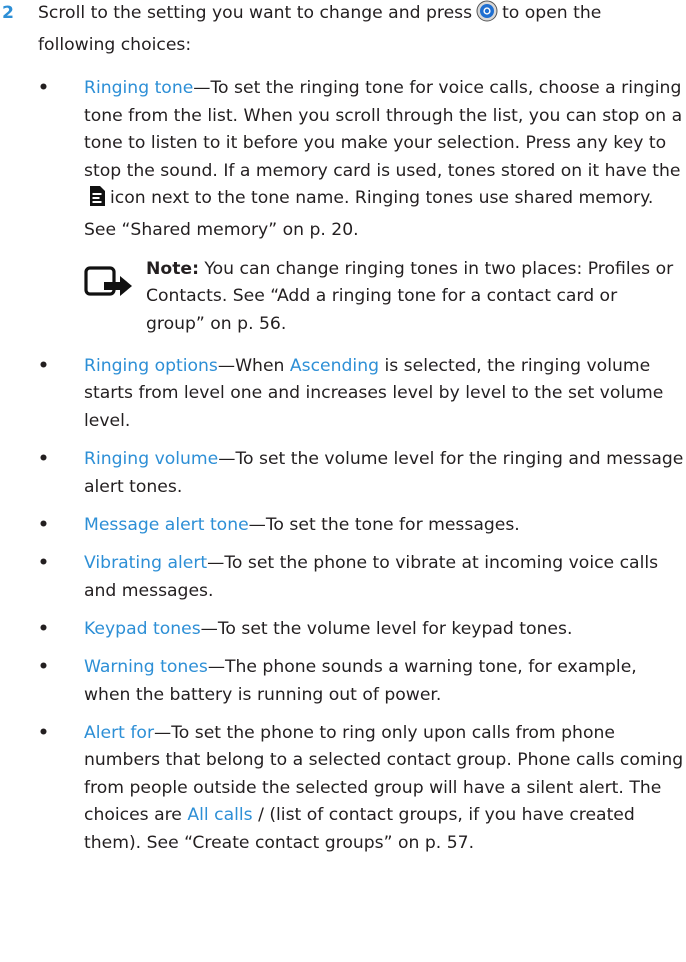 Image resolution: width=686 pixels, height=962 pixels. What do you see at coordinates (220, 815) in the screenshot?
I see `term-inline: All calls` at bounding box center [220, 815].